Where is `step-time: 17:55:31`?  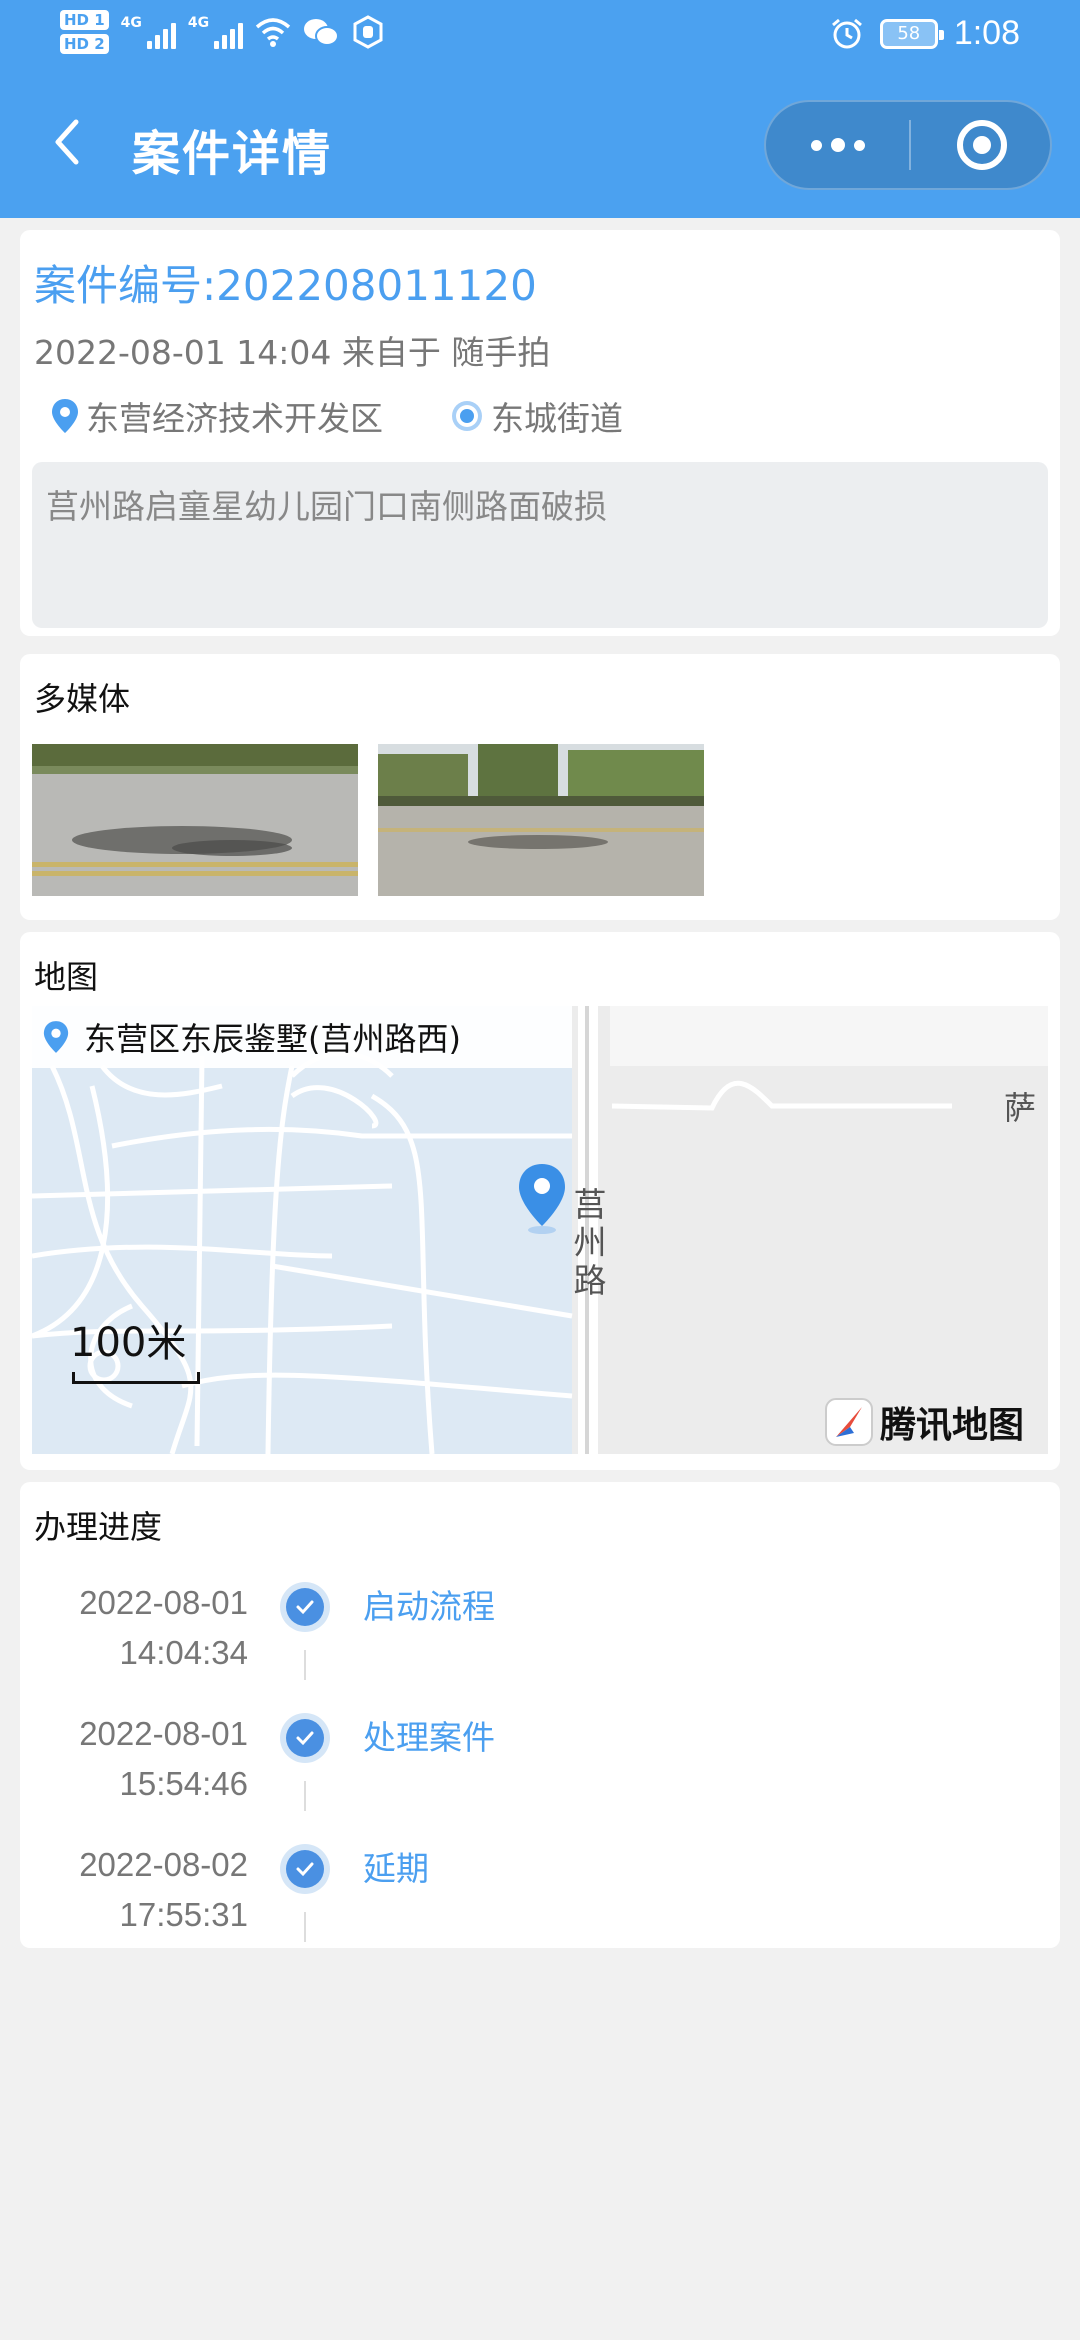
step-time: 17:55:31 is located at coordinates (183, 1914).